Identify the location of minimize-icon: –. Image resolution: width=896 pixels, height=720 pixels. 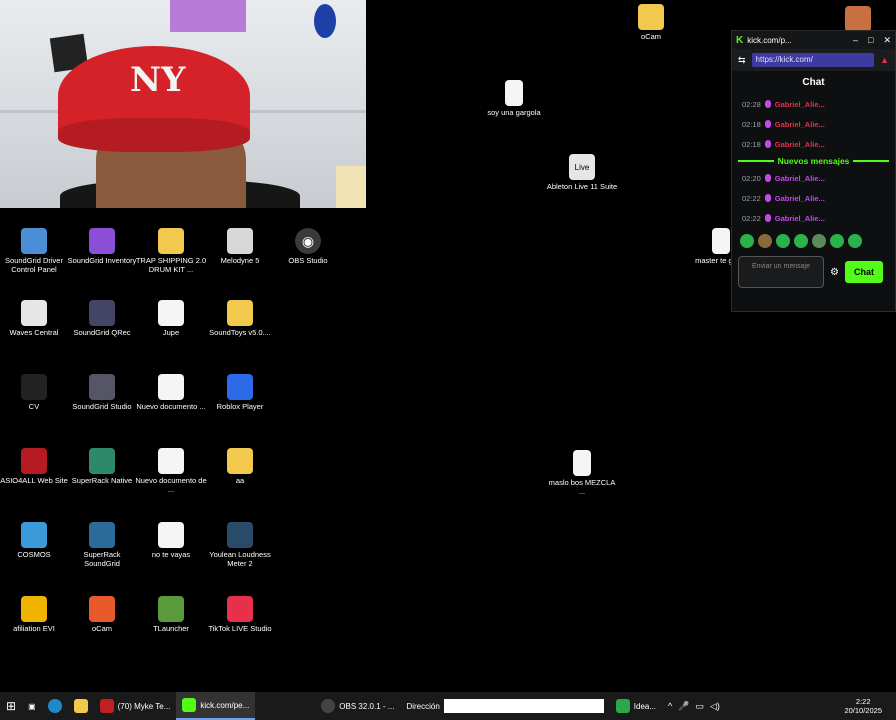
(855, 40).